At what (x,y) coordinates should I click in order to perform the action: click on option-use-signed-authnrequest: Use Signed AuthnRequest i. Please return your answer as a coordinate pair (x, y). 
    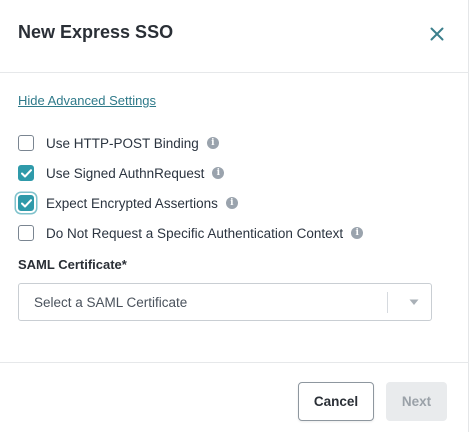
    Looking at the image, I should click on (121, 173).